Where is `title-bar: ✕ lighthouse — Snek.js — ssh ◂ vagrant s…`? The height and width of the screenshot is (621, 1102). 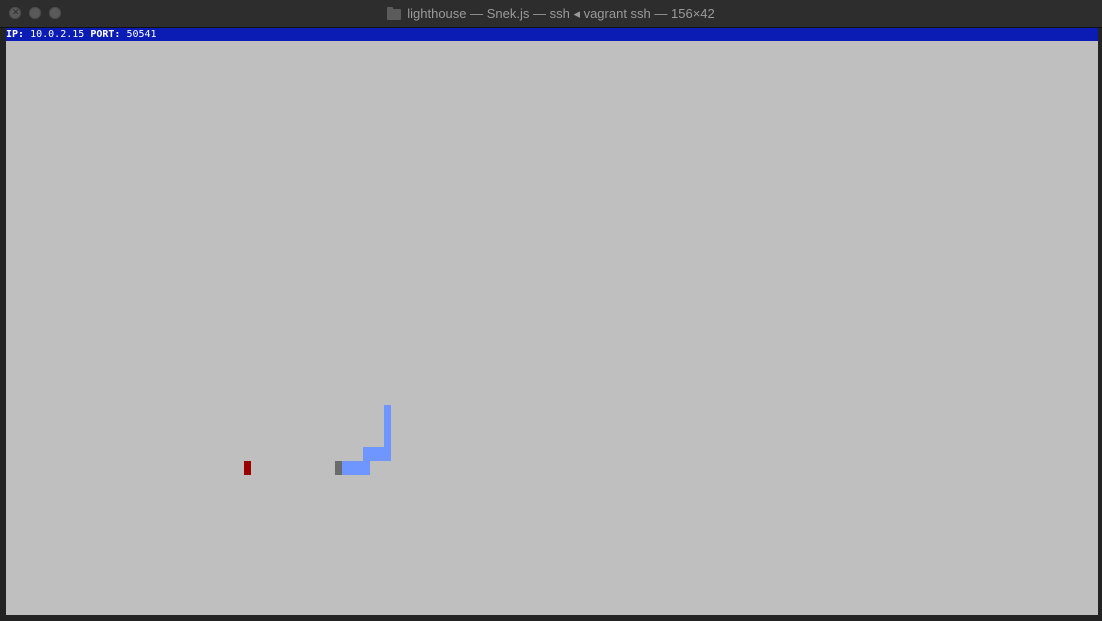
title-bar: ✕ lighthouse — Snek.js — ssh ◂ vagrant s… is located at coordinates (551, 14).